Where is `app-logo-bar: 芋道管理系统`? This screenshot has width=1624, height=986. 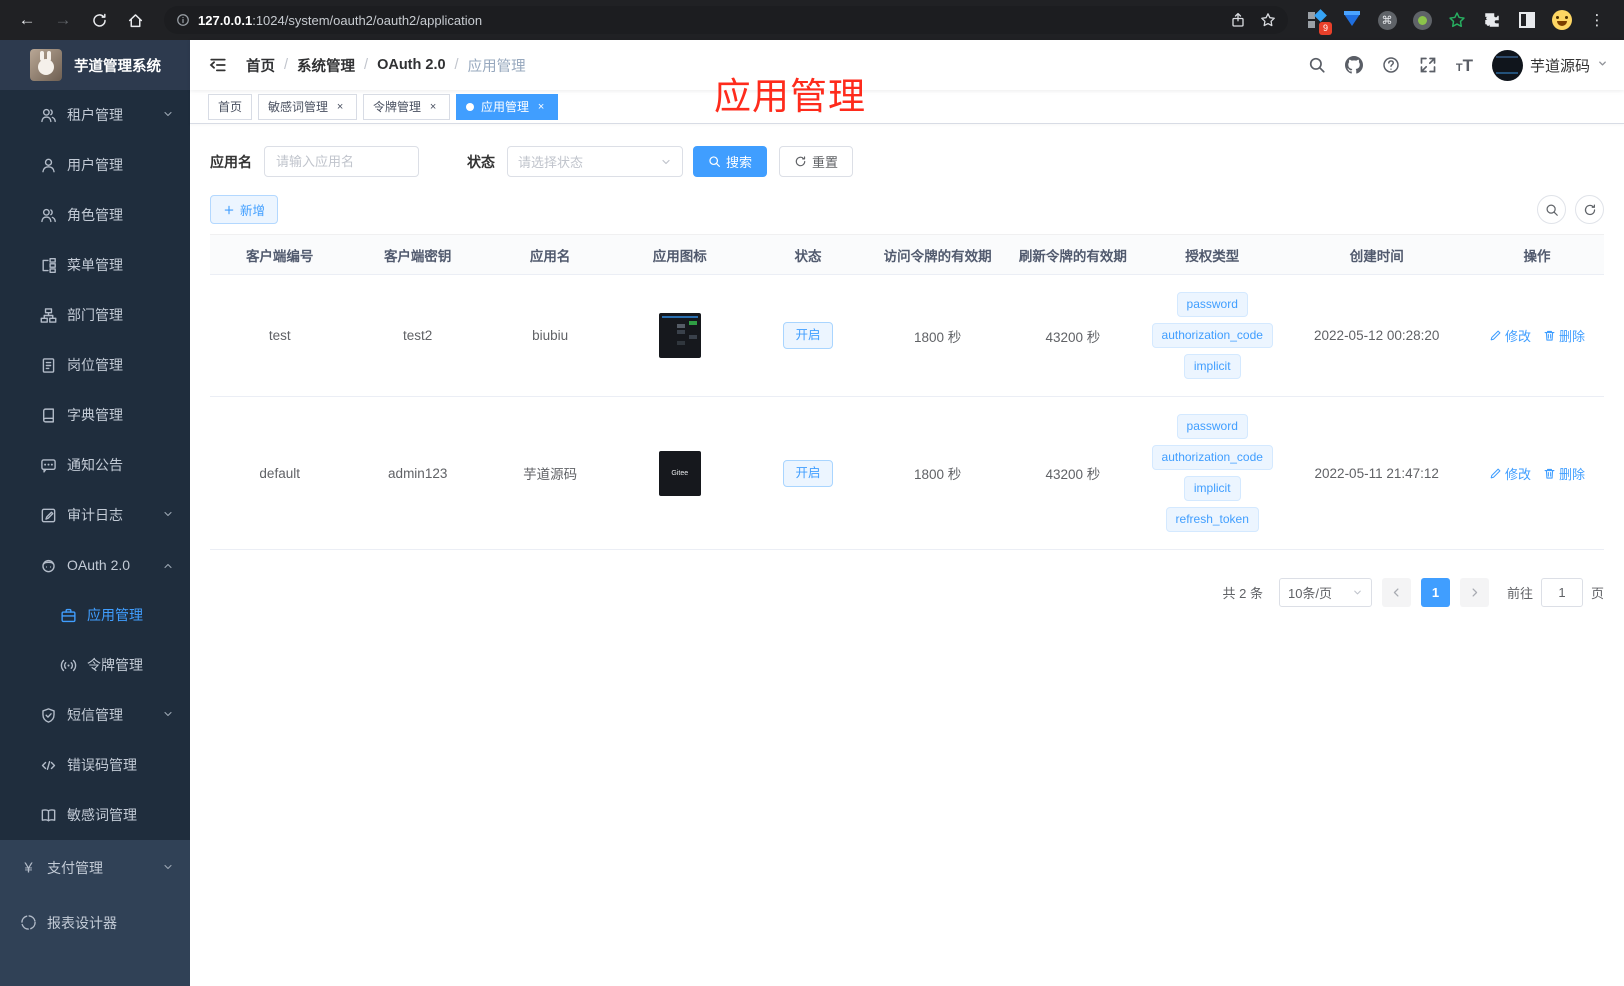 app-logo-bar: 芋道管理系统 is located at coordinates (95, 65).